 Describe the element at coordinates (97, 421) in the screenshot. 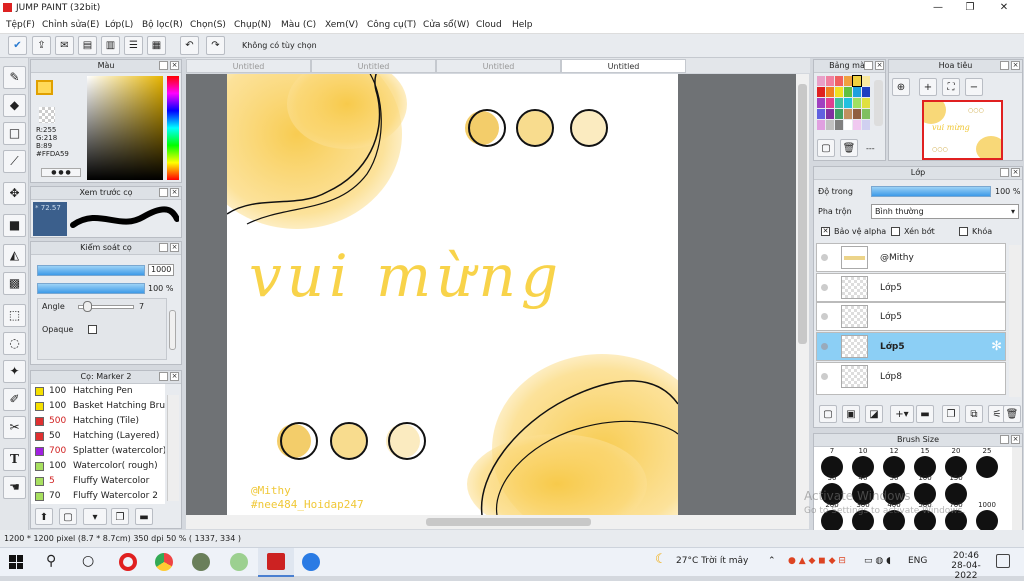

I see `brush-list-item: 500 Hatching (Tile)` at that location.